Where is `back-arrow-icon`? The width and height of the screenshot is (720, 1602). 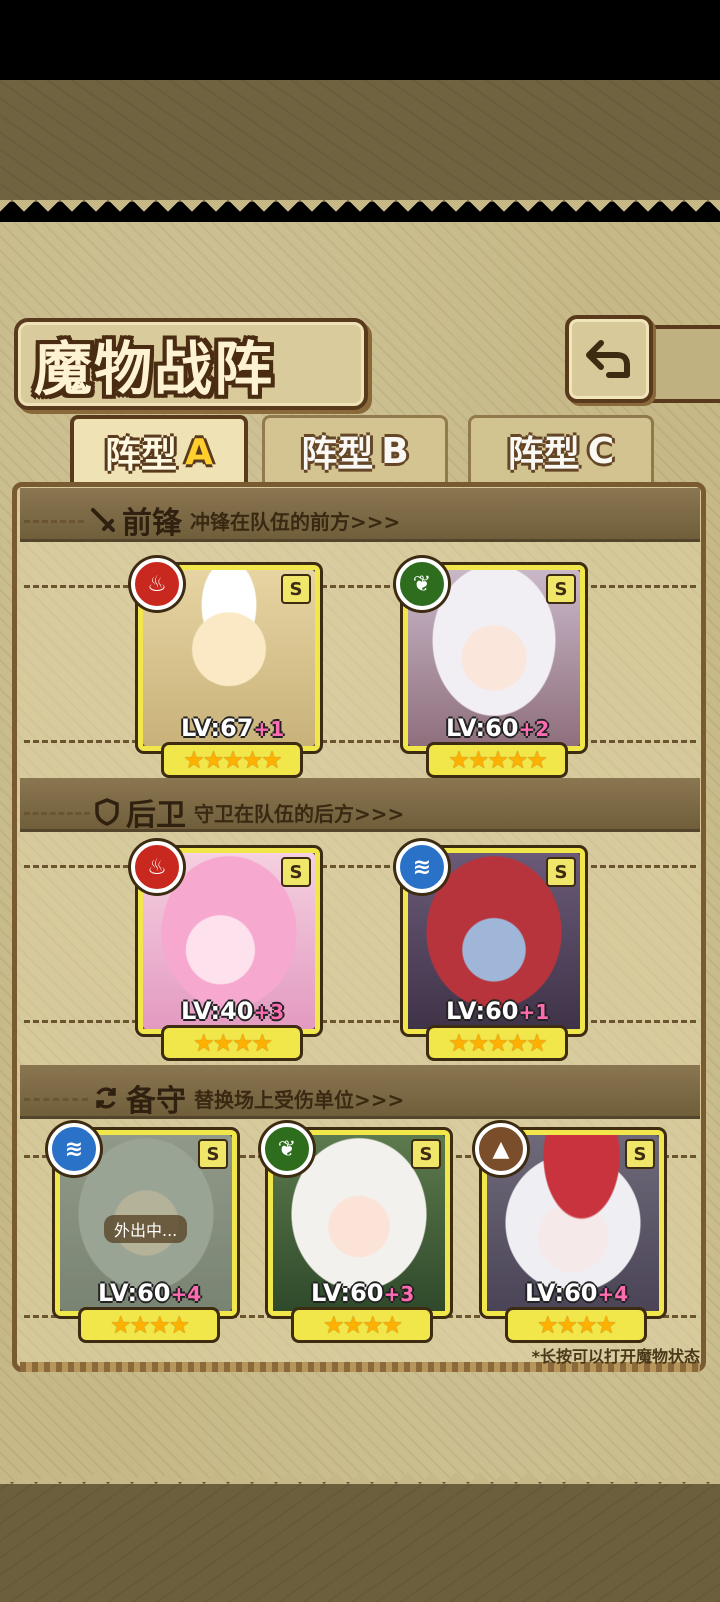 back-arrow-icon is located at coordinates (608, 359).